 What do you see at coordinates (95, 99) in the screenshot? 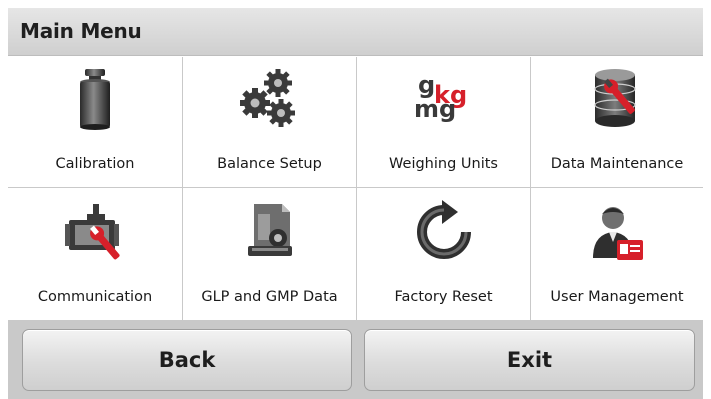
I see `calibration-weight-icon` at bounding box center [95, 99].